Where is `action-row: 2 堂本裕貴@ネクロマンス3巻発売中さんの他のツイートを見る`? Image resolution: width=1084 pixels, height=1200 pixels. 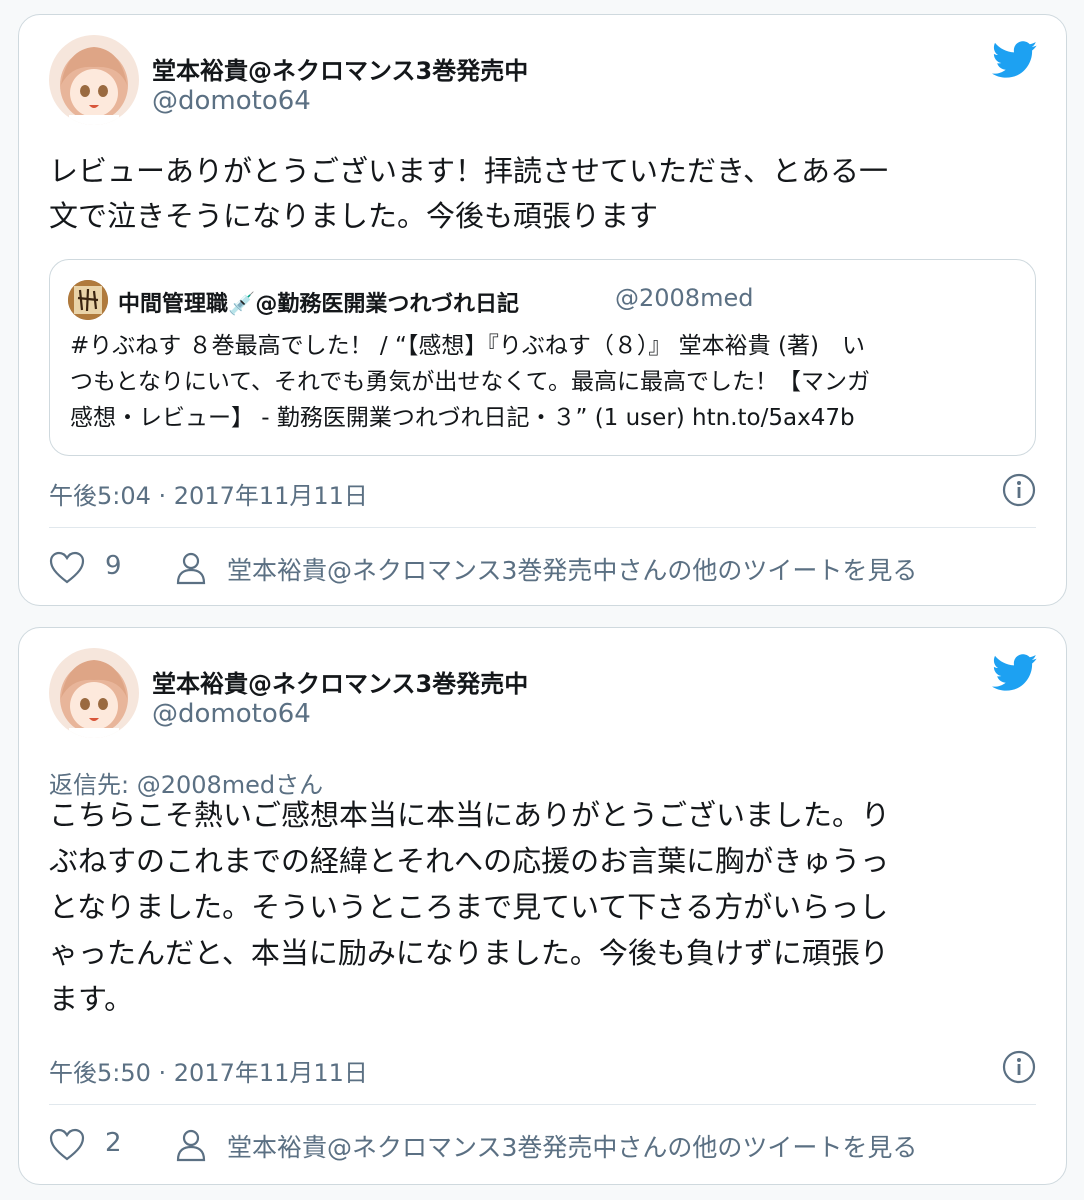
action-row: 2 堂本裕貴@ネクロマンス3巻発売中さんの他のツイートを見る is located at coordinates (544, 1144).